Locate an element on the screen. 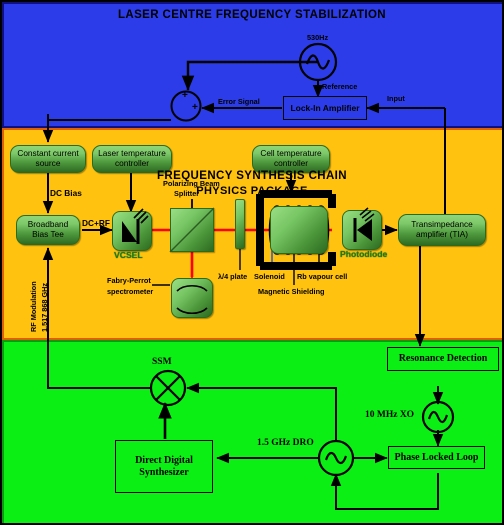  quarter-wave-plate-block is located at coordinates (240, 224).